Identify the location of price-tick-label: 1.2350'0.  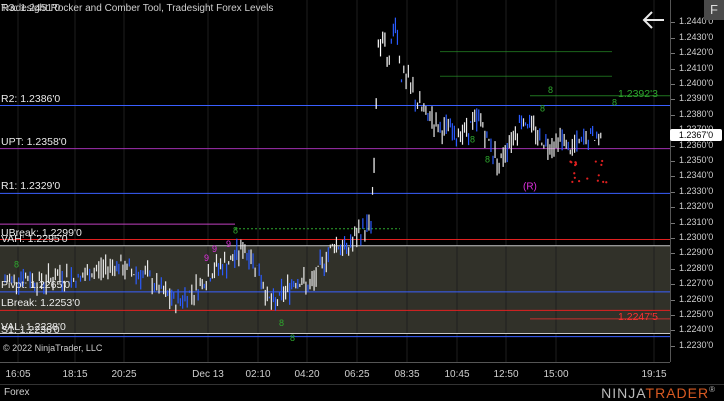
(696, 159).